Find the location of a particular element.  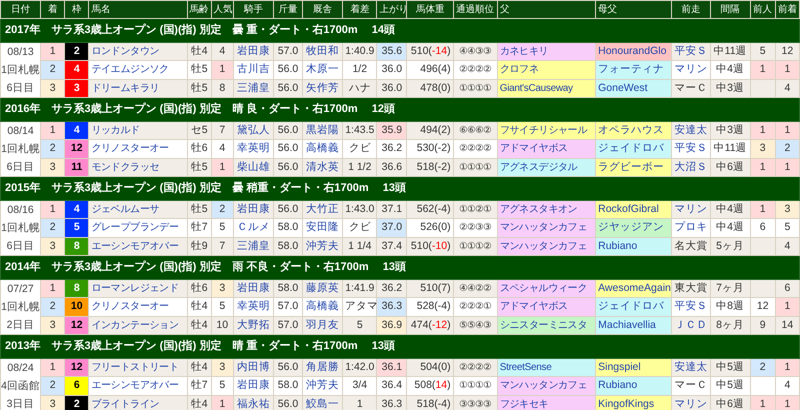

previous-finish: 4 is located at coordinates (787, 386).